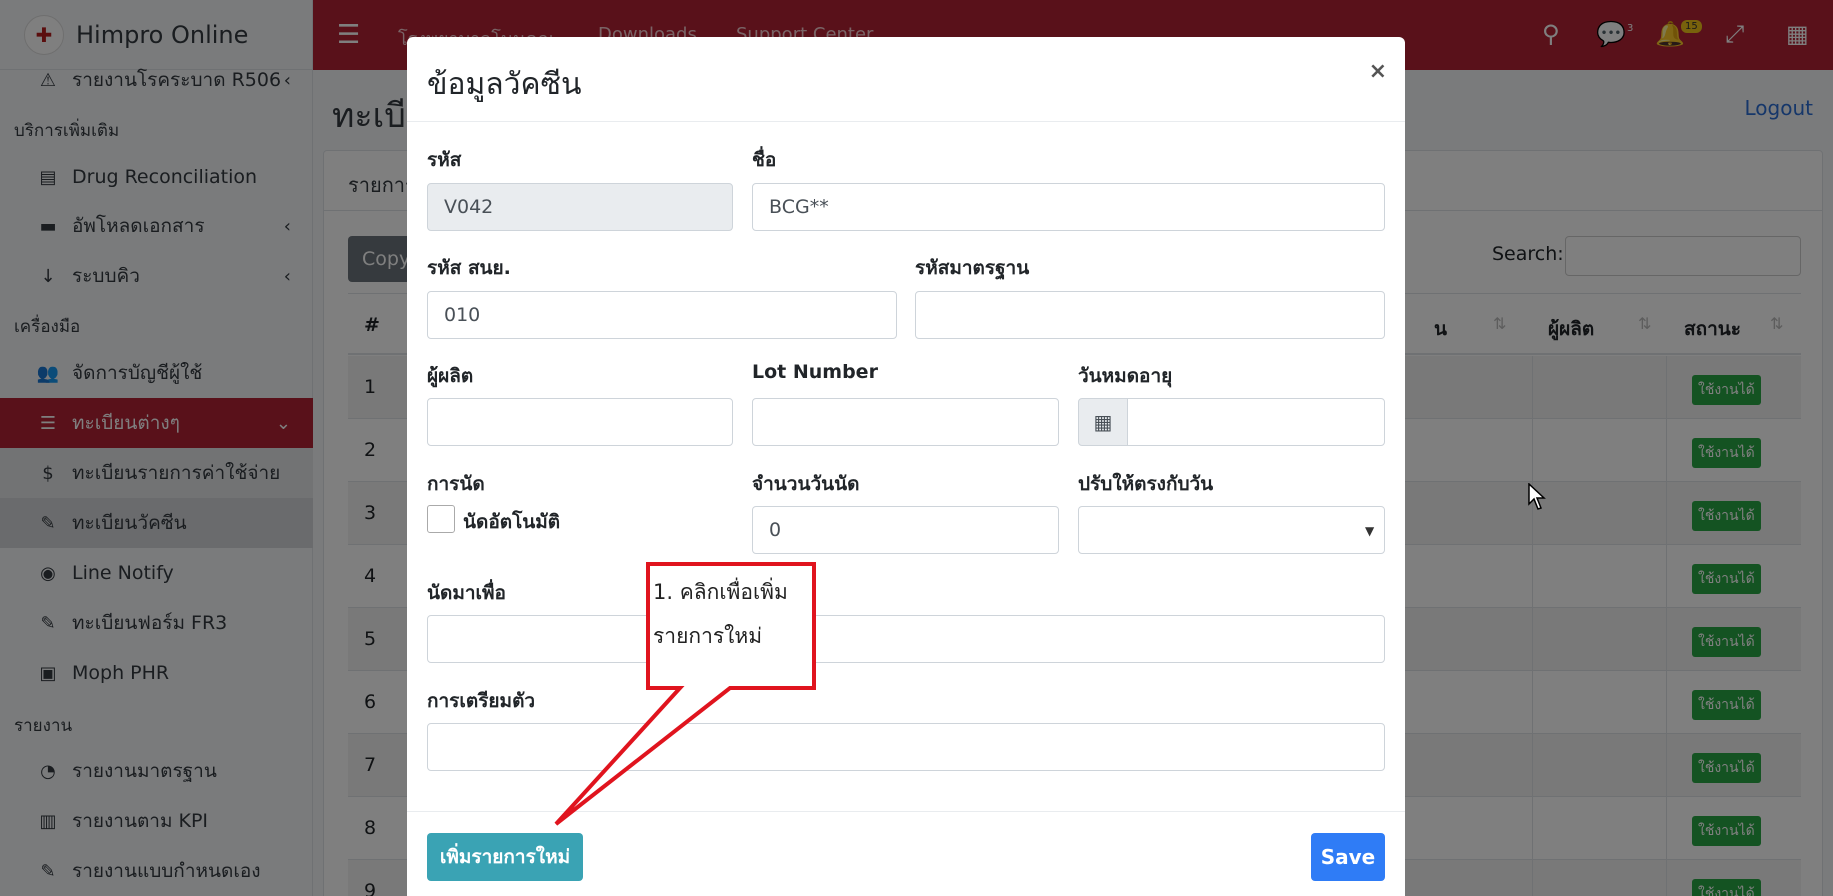  Describe the element at coordinates (730, 614) in the screenshot. I see `callout-text: 1. คลิกเพื่อเพิ่ม รายการใหม่` at that location.